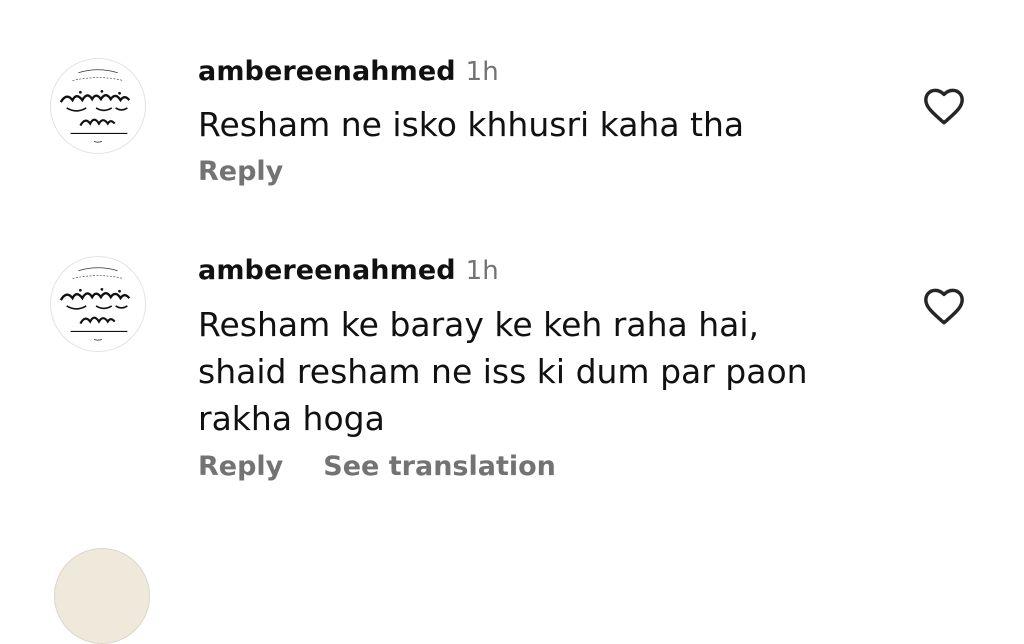 The image size is (1024, 644). I want to click on comment-actions: Reply See translation, so click(377, 466).